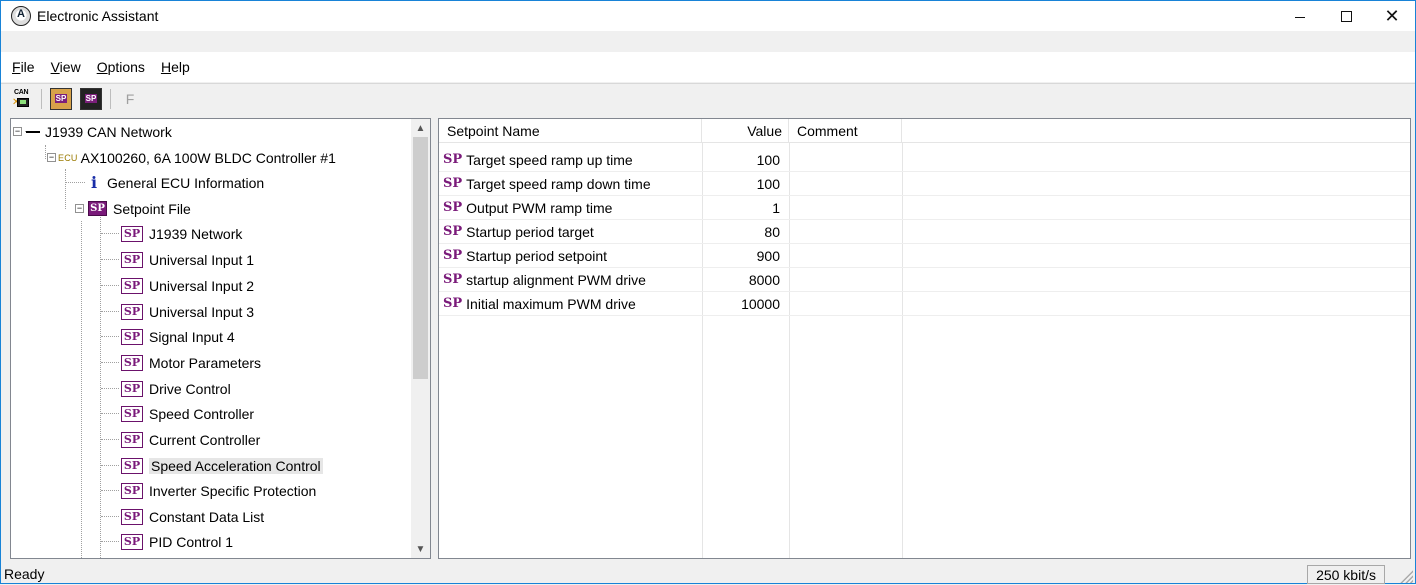 The image size is (1416, 585). What do you see at coordinates (420, 258) in the screenshot?
I see `scrollbar-thumb` at bounding box center [420, 258].